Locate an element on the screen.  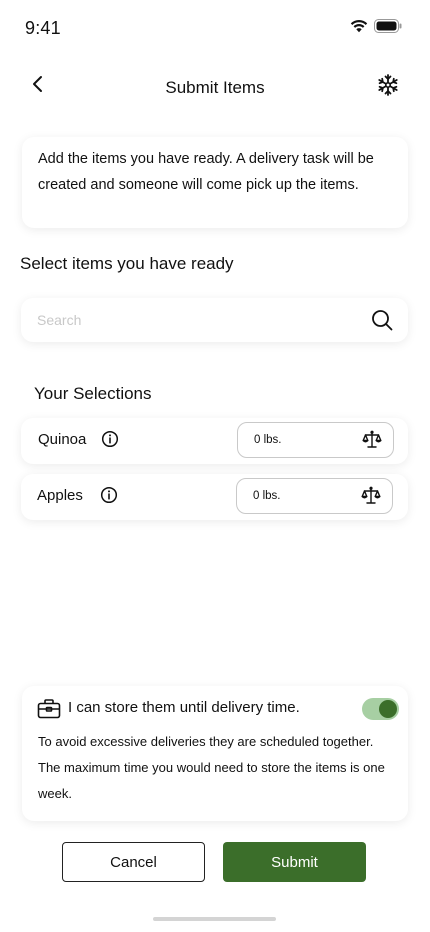
store-until-delivery-toggle is located at coordinates (380, 709).